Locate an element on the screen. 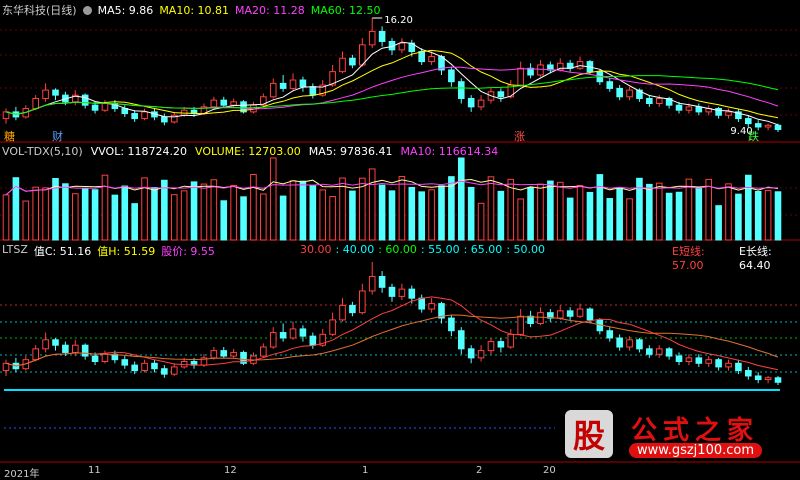 The height and width of the screenshot is (480, 800). ltsz-legend-items: LTSZ 值C: 51.16 值H: 51.59 股价: 9.55 is located at coordinates (108, 251).